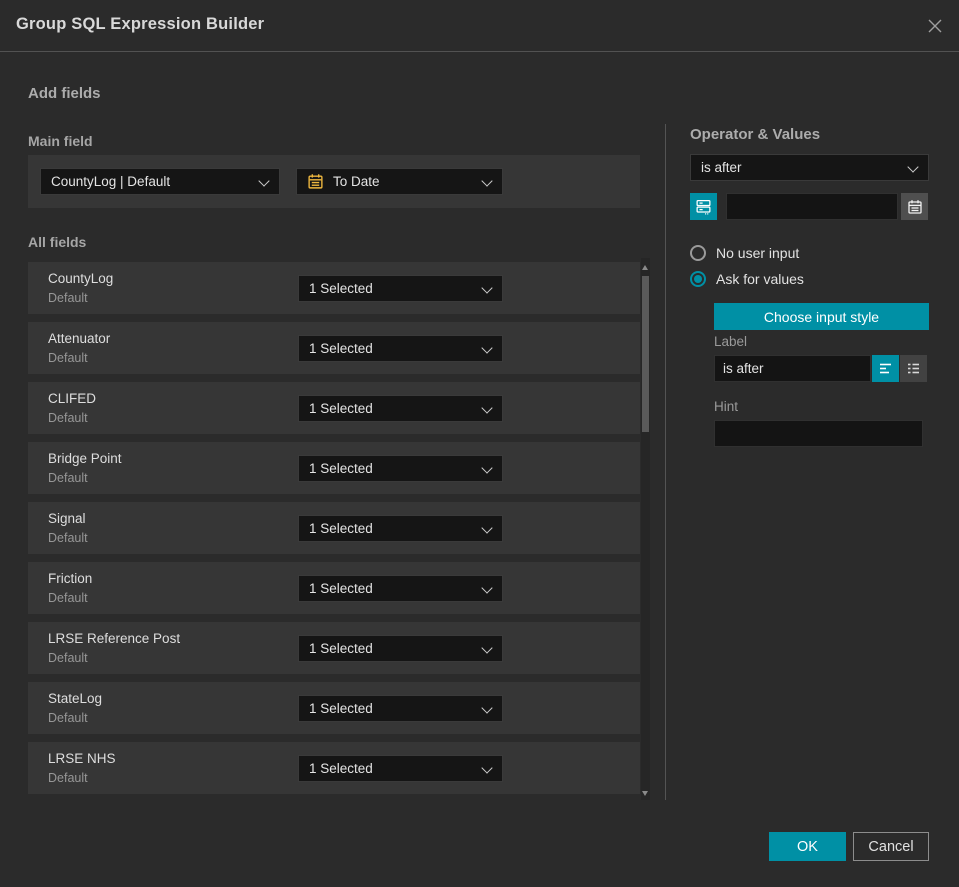 The width and height of the screenshot is (959, 887). I want to click on dialog-header: Group SQL Expression Builder, so click(479, 26).